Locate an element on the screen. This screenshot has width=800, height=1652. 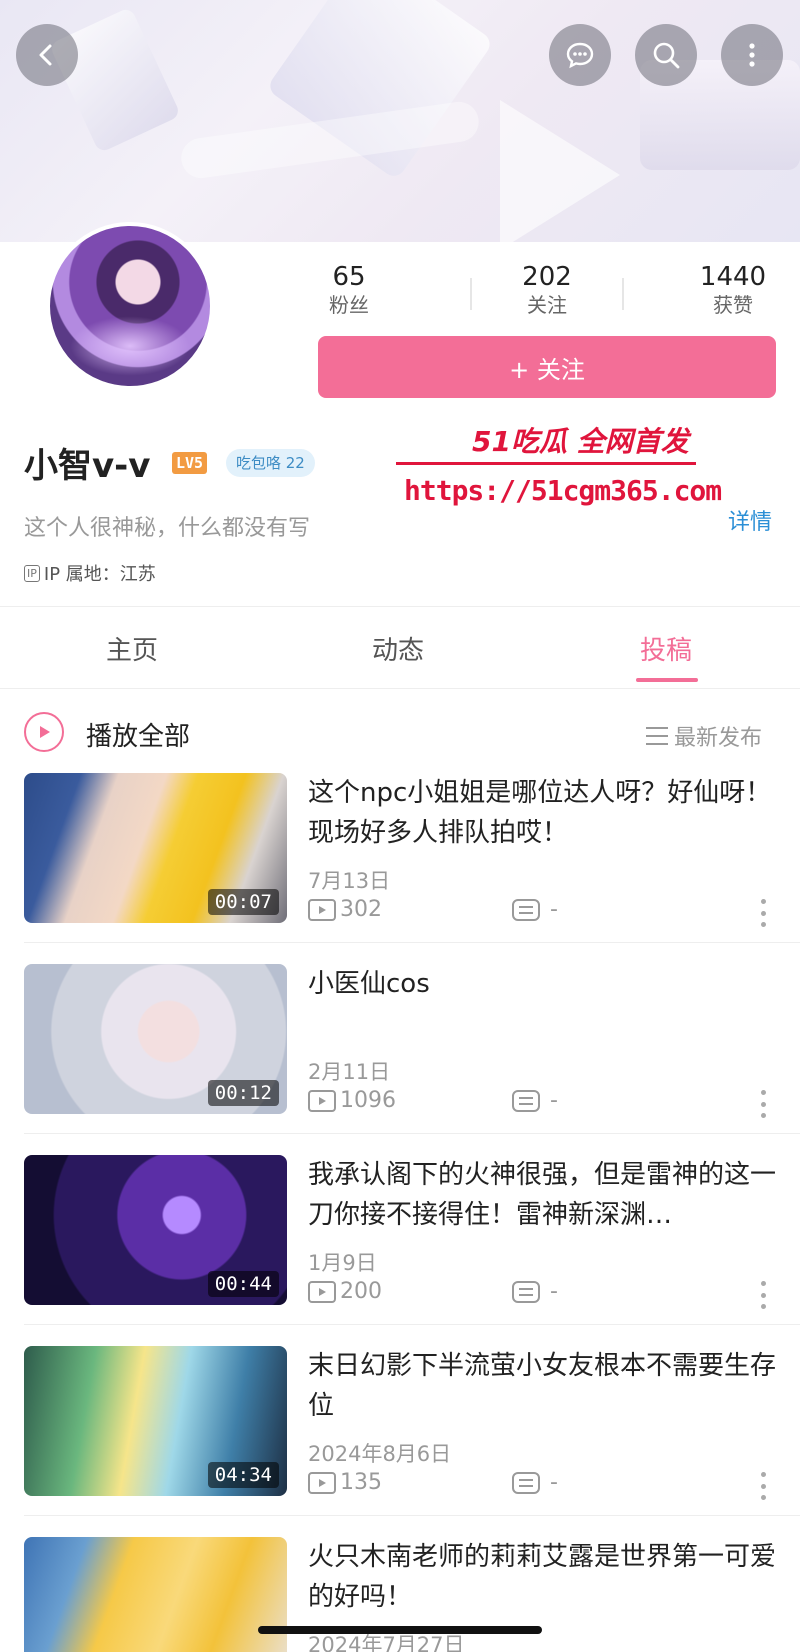
watermark-title: 51吃瓜 全网首发 is located at coordinates (580, 441).